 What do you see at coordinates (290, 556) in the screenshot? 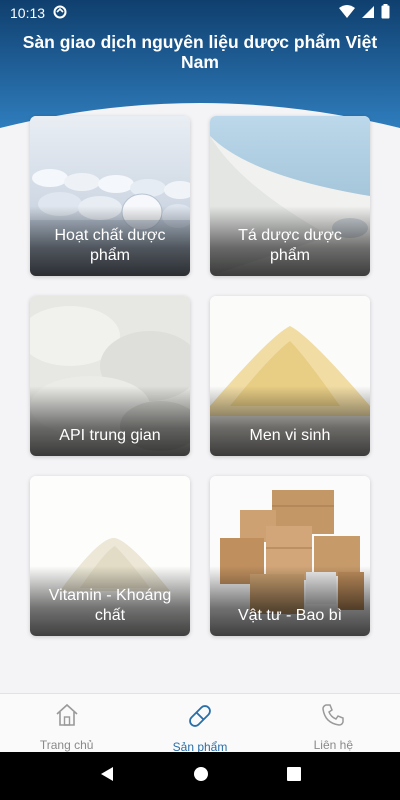
I see `category-tile-vat-tu: Vật tư - Bao bì` at bounding box center [290, 556].